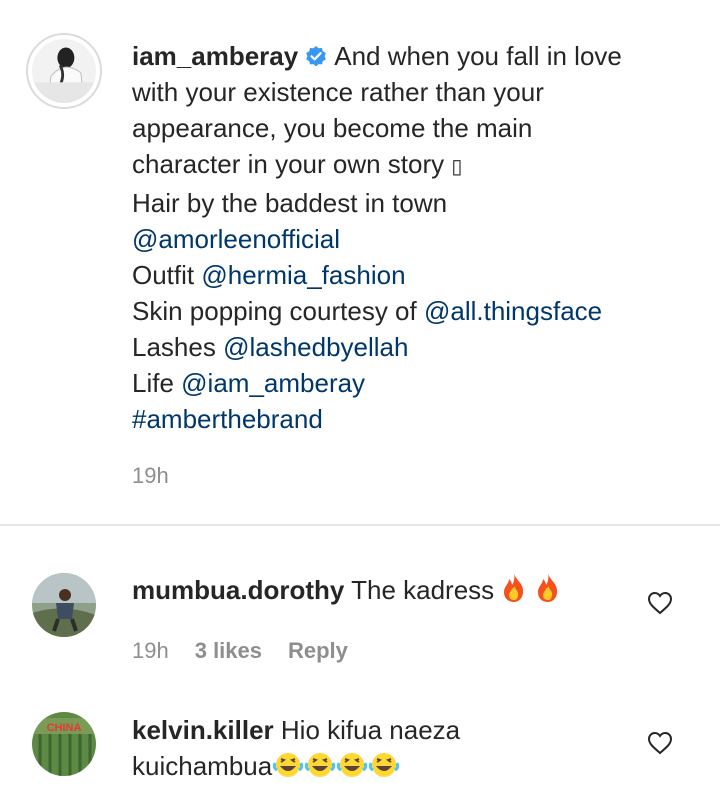 Image resolution: width=720 pixels, height=811 pixels. I want to click on divider, so click(360, 525).